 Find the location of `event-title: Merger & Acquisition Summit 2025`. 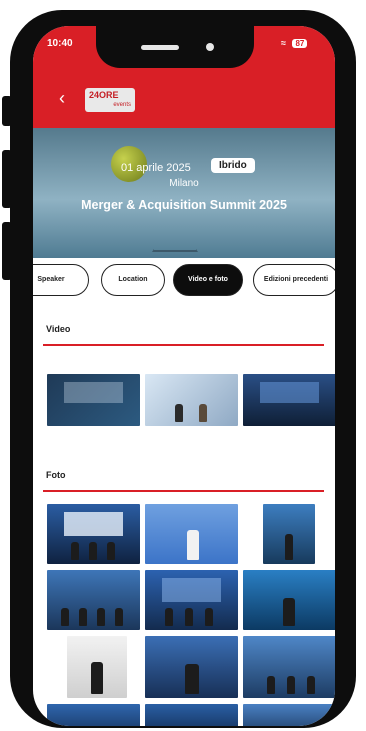

event-title: Merger & Acquisition Summit 2025 is located at coordinates (184, 205).